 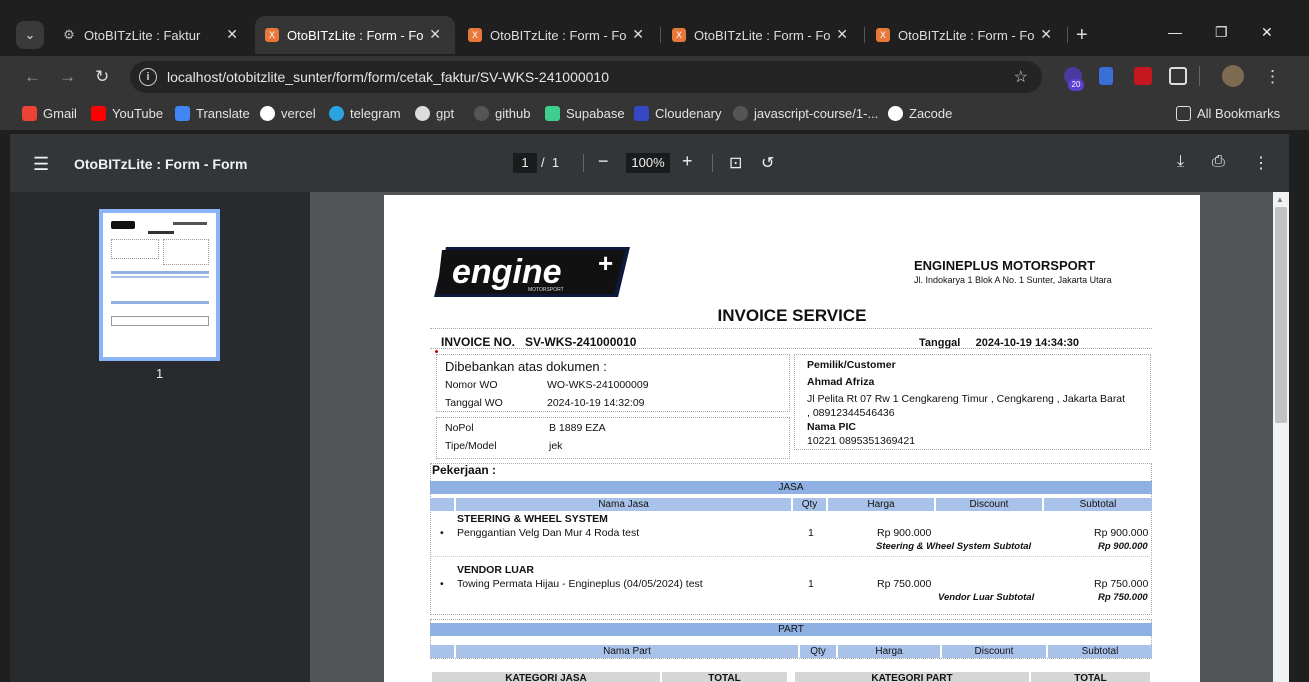 What do you see at coordinates (1233, 76) in the screenshot?
I see `avatar` at bounding box center [1233, 76].